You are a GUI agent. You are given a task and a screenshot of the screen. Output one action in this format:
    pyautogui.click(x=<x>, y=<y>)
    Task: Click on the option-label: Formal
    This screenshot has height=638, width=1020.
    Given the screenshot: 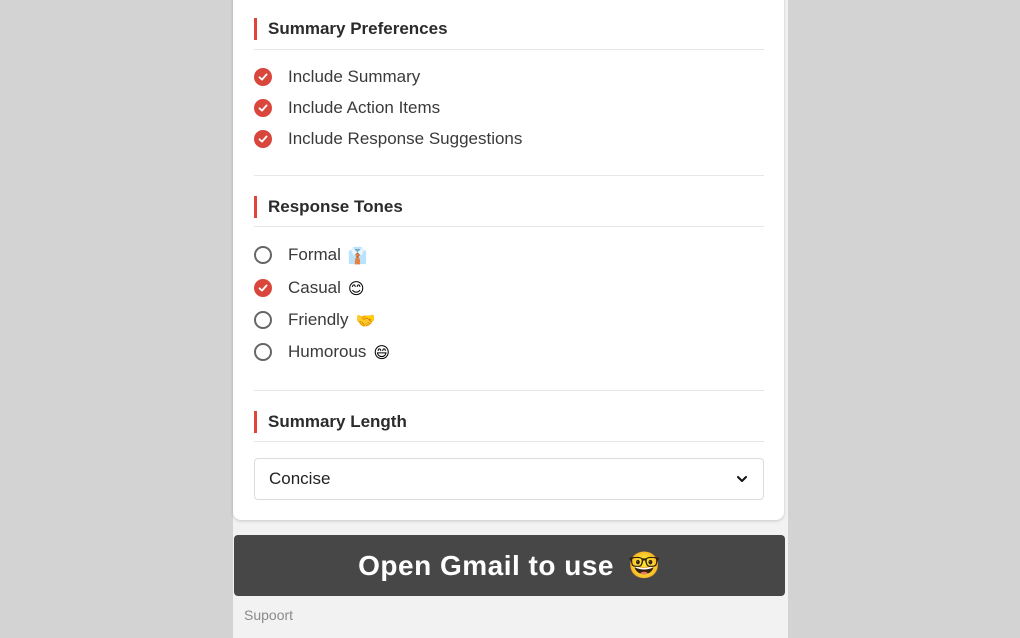 What is the action you would take?
    pyautogui.click(x=314, y=254)
    